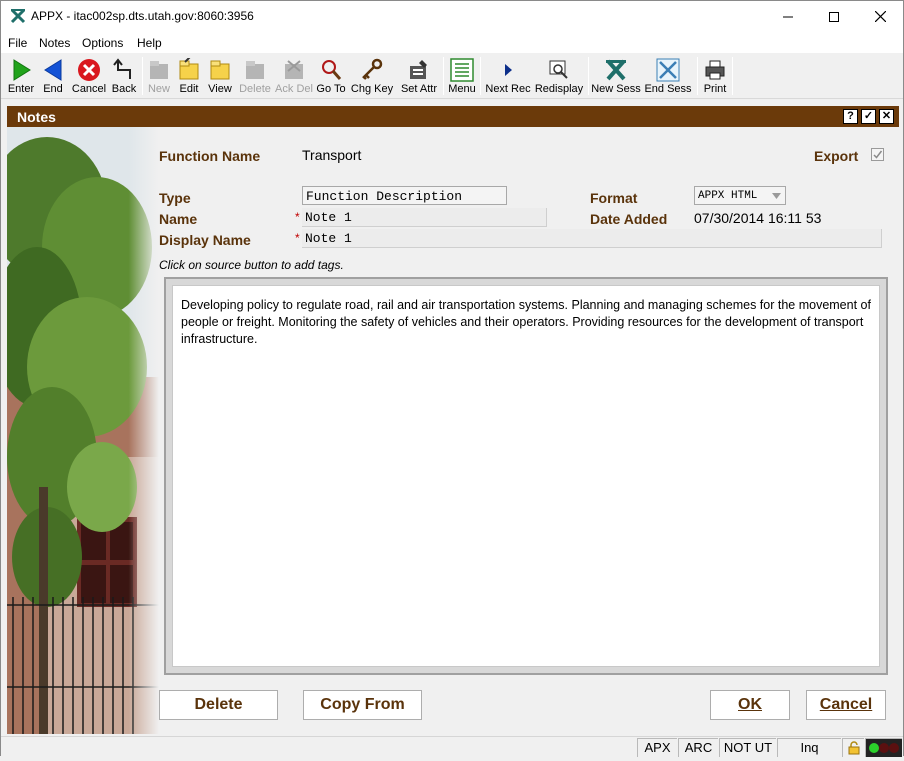 The height and width of the screenshot is (761, 904). I want to click on lock-status, so click(853, 747).